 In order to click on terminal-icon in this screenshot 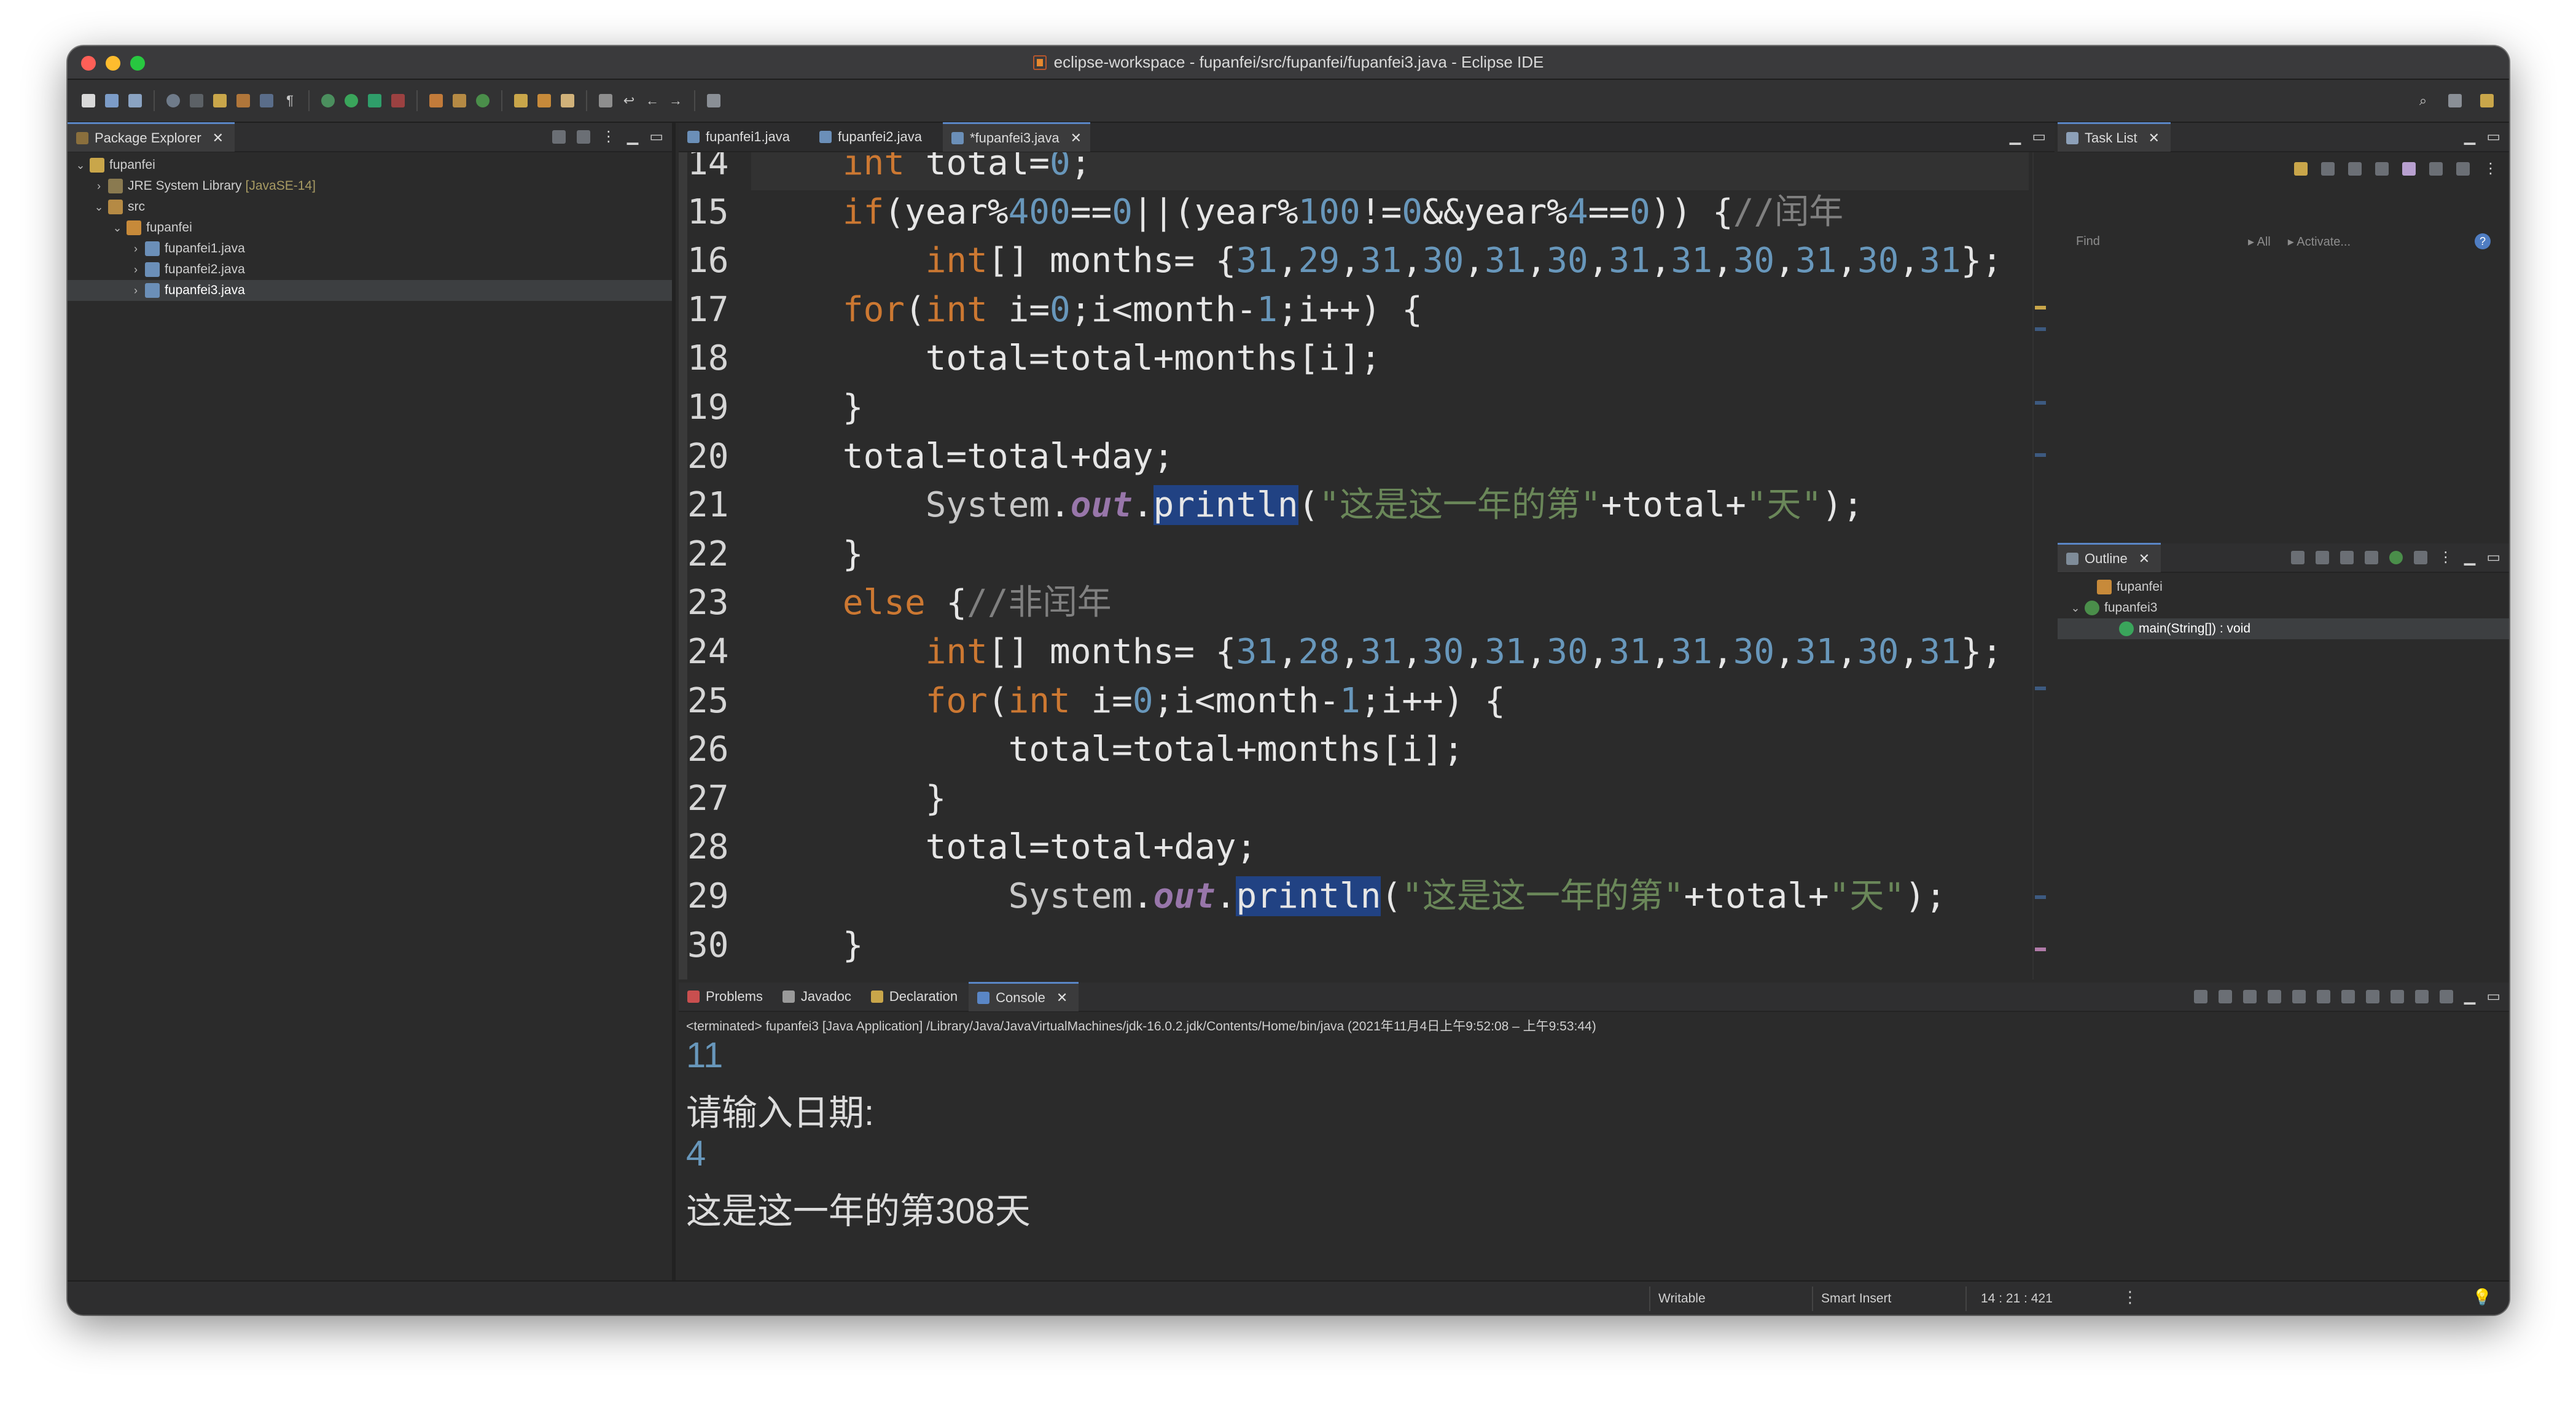, I will do `click(196, 101)`.